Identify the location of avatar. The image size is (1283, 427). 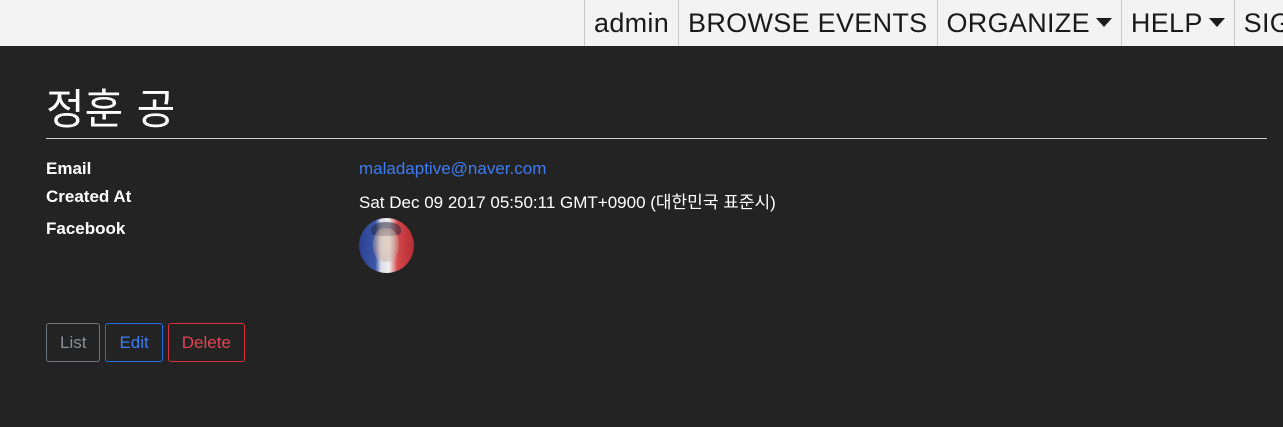
(386, 245).